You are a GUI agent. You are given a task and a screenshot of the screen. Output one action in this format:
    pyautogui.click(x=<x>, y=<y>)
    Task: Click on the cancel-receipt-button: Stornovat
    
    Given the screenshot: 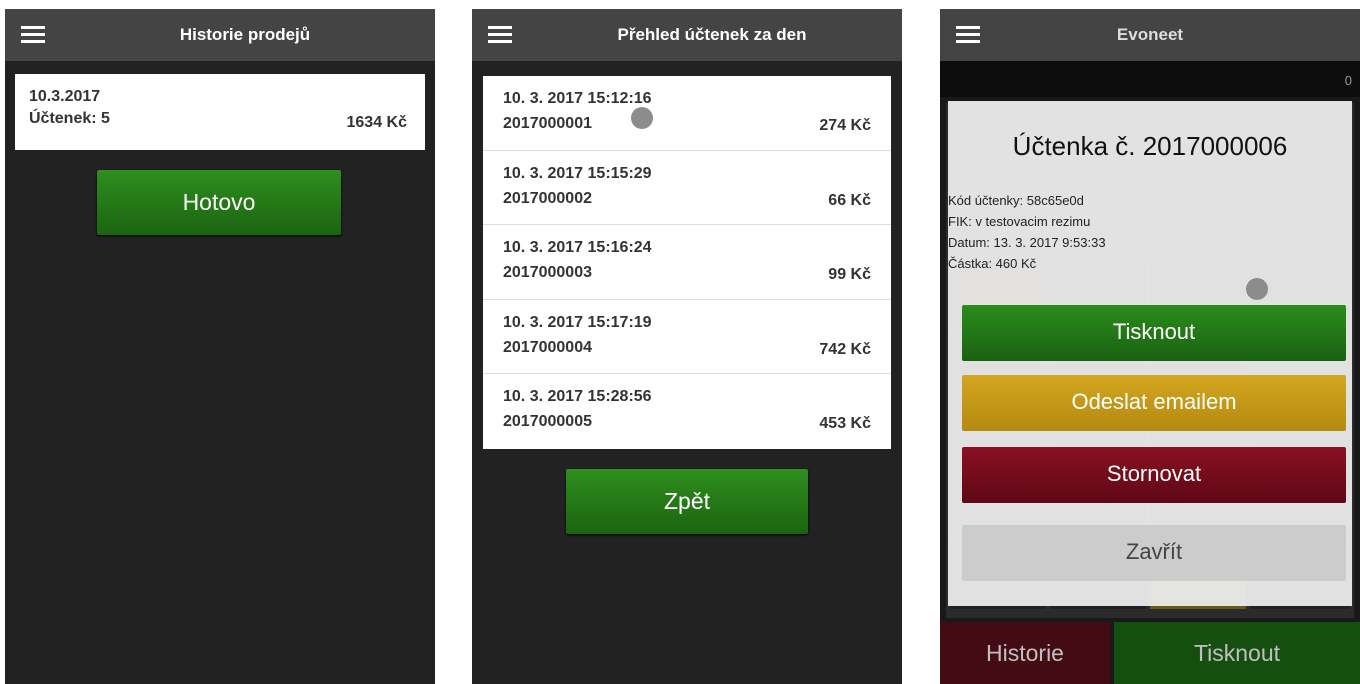 What is the action you would take?
    pyautogui.click(x=1154, y=475)
    